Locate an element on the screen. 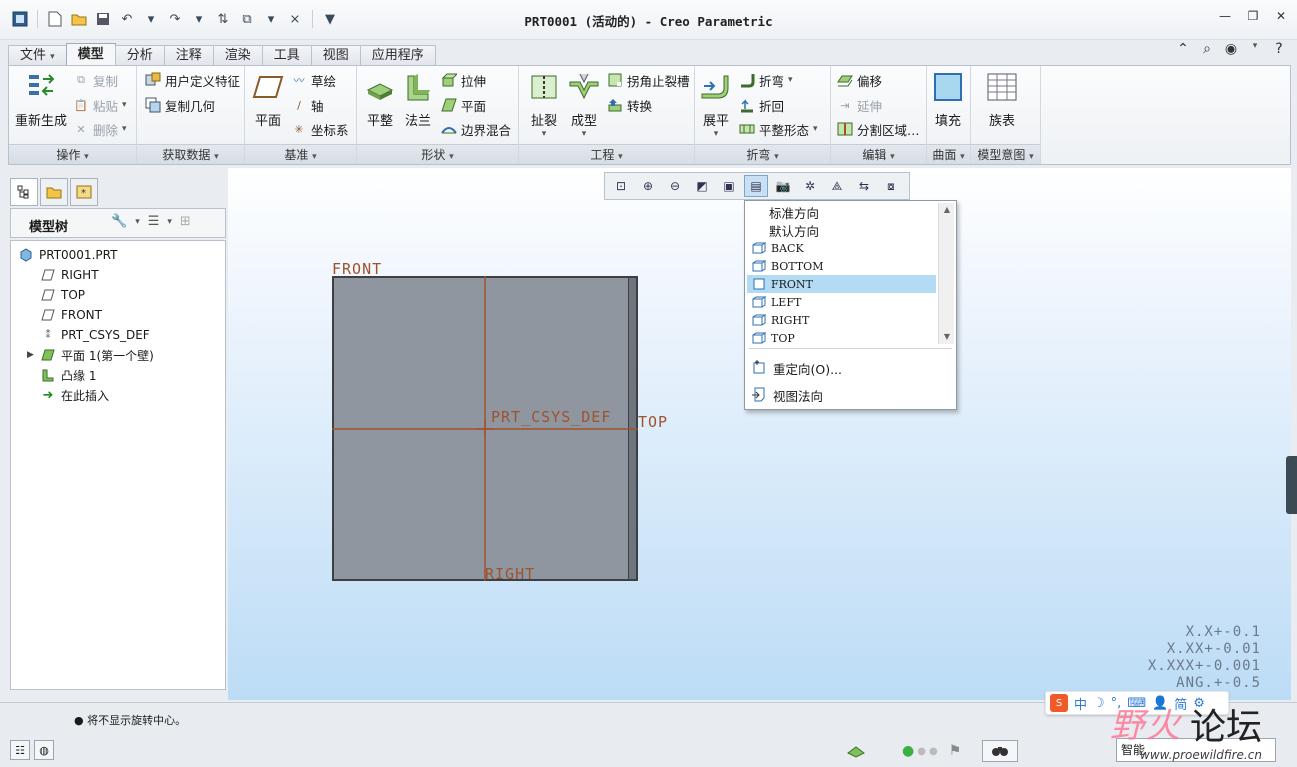  spin-center-icon: ⟁ is located at coordinates (837, 186).